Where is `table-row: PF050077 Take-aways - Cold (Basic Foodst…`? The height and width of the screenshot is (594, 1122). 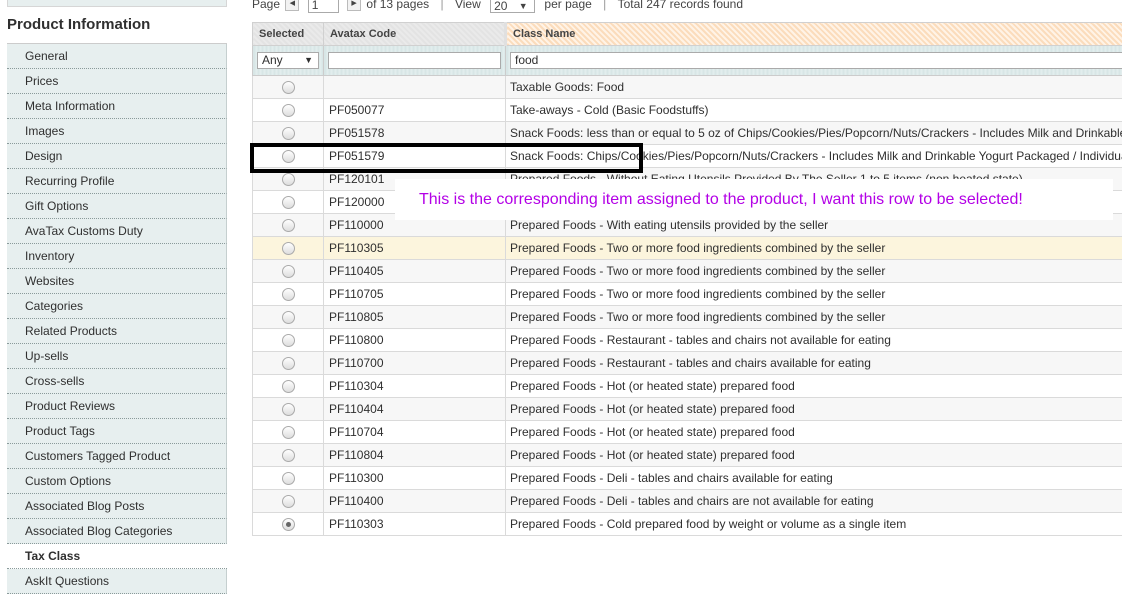
table-row: PF050077 Take-aways - Cold (Basic Foodst… is located at coordinates (687, 110).